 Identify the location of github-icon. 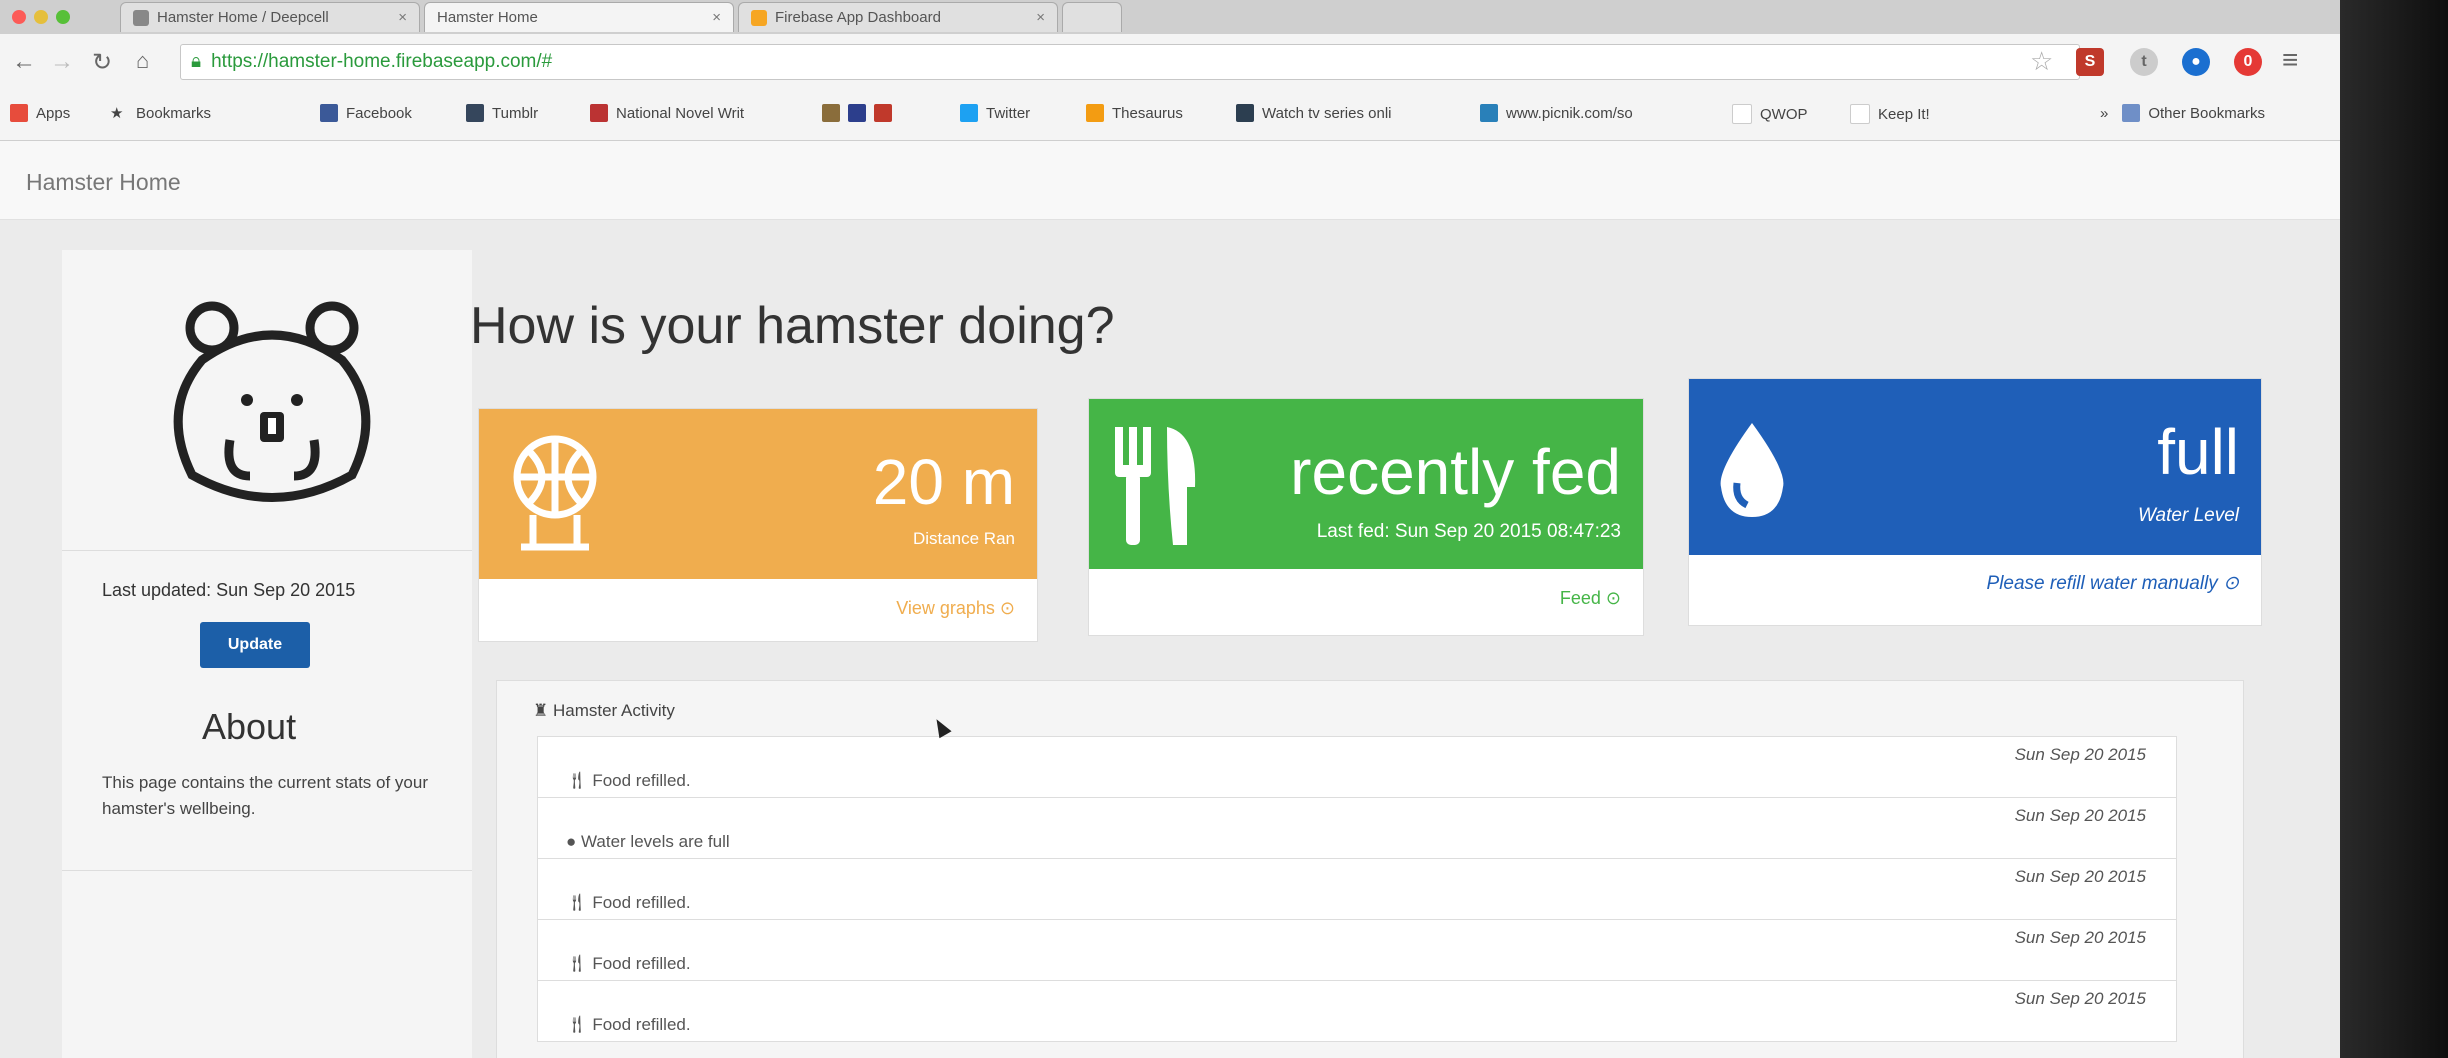
(141, 17).